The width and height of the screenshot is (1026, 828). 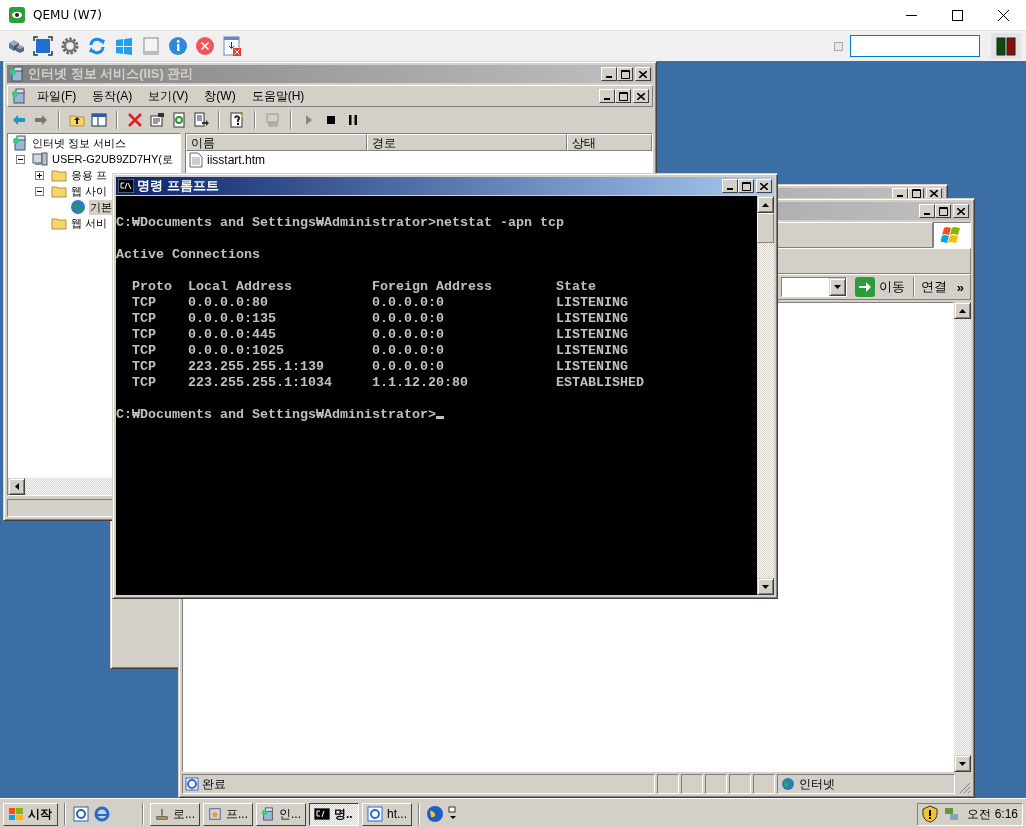 What do you see at coordinates (157, 120) in the screenshot?
I see `properties-icon` at bounding box center [157, 120].